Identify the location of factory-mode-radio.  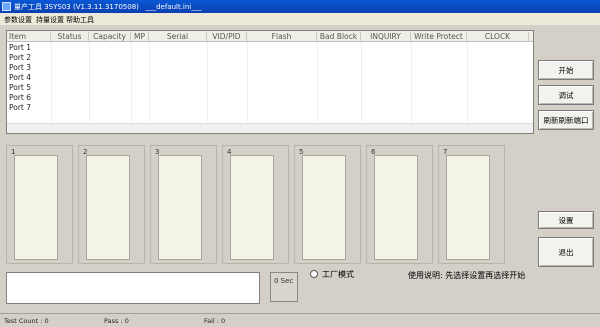
(314, 274).